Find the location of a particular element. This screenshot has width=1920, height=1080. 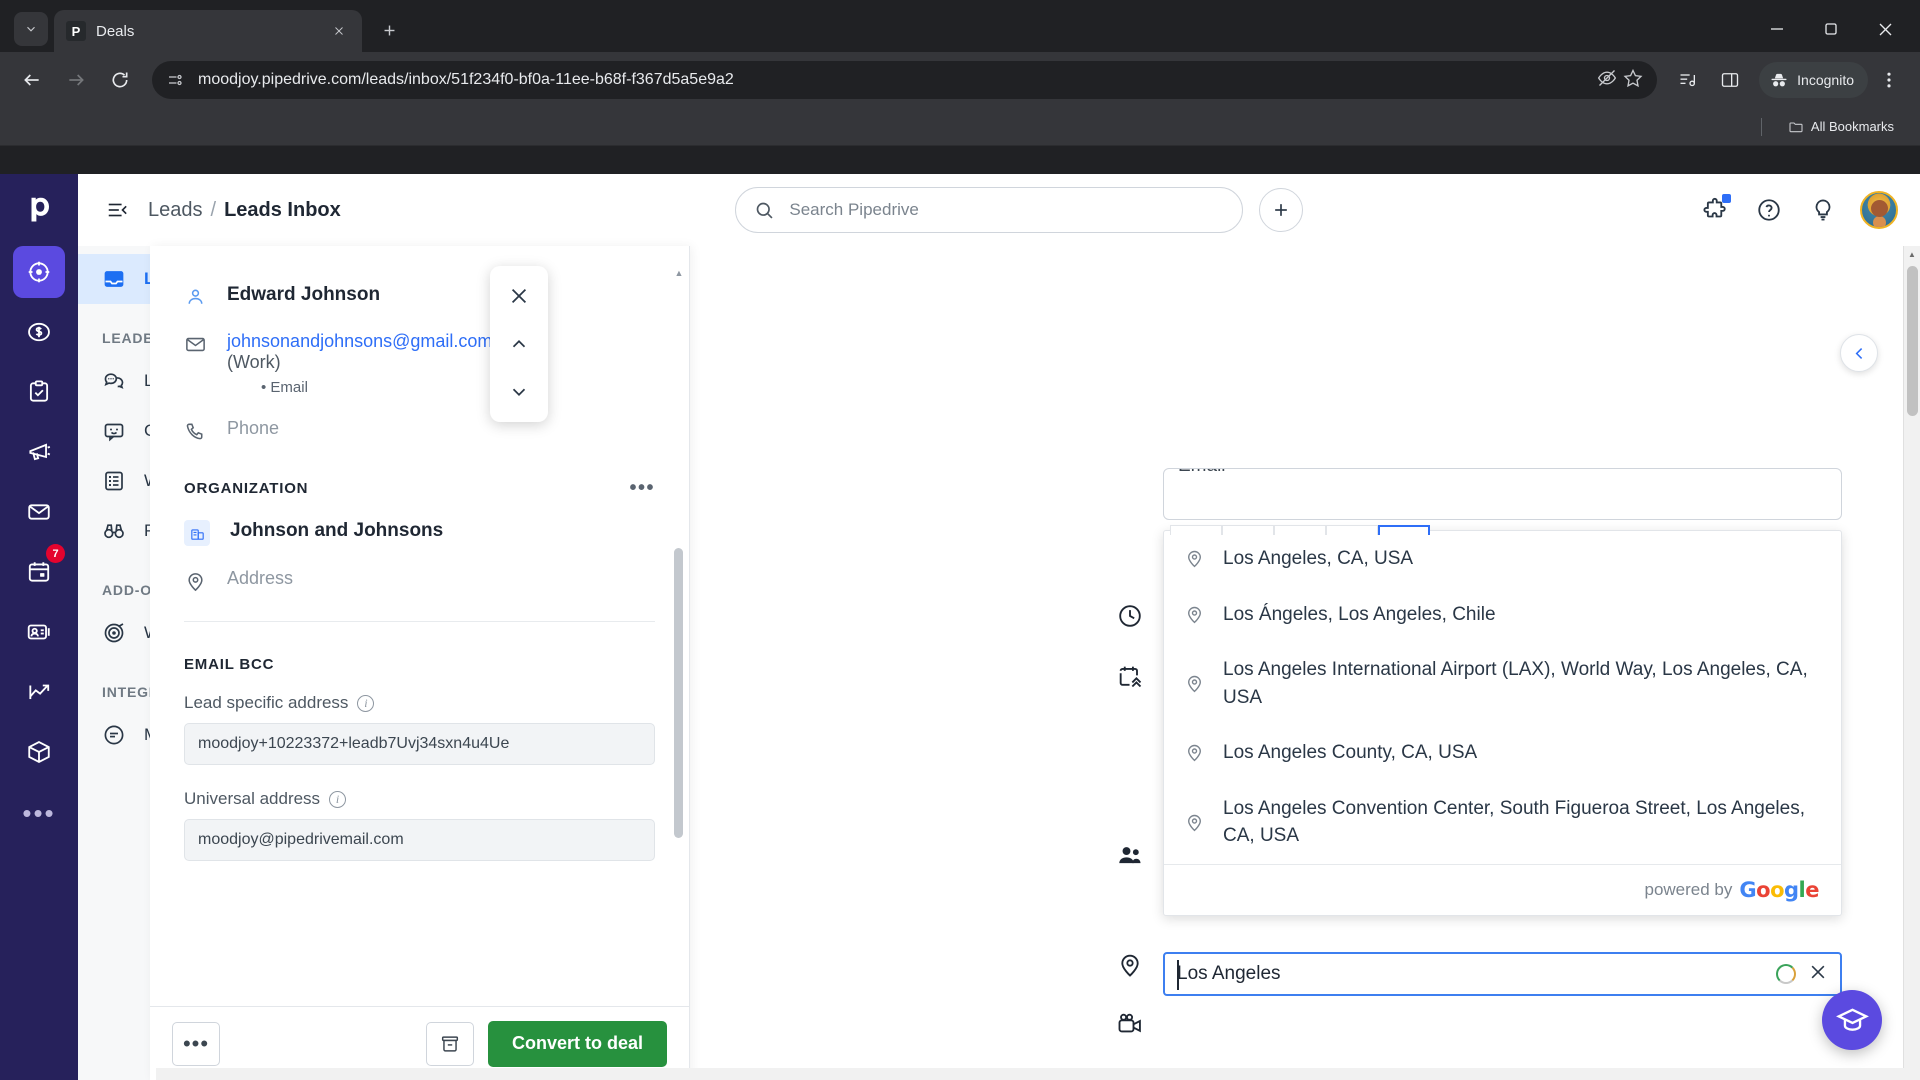

tab-search-button is located at coordinates (31, 29).